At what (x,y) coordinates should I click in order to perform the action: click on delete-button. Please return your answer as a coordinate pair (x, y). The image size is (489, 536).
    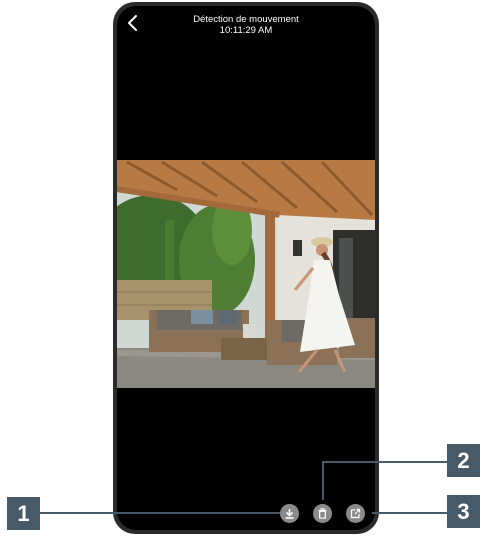
    Looking at the image, I should click on (322, 513).